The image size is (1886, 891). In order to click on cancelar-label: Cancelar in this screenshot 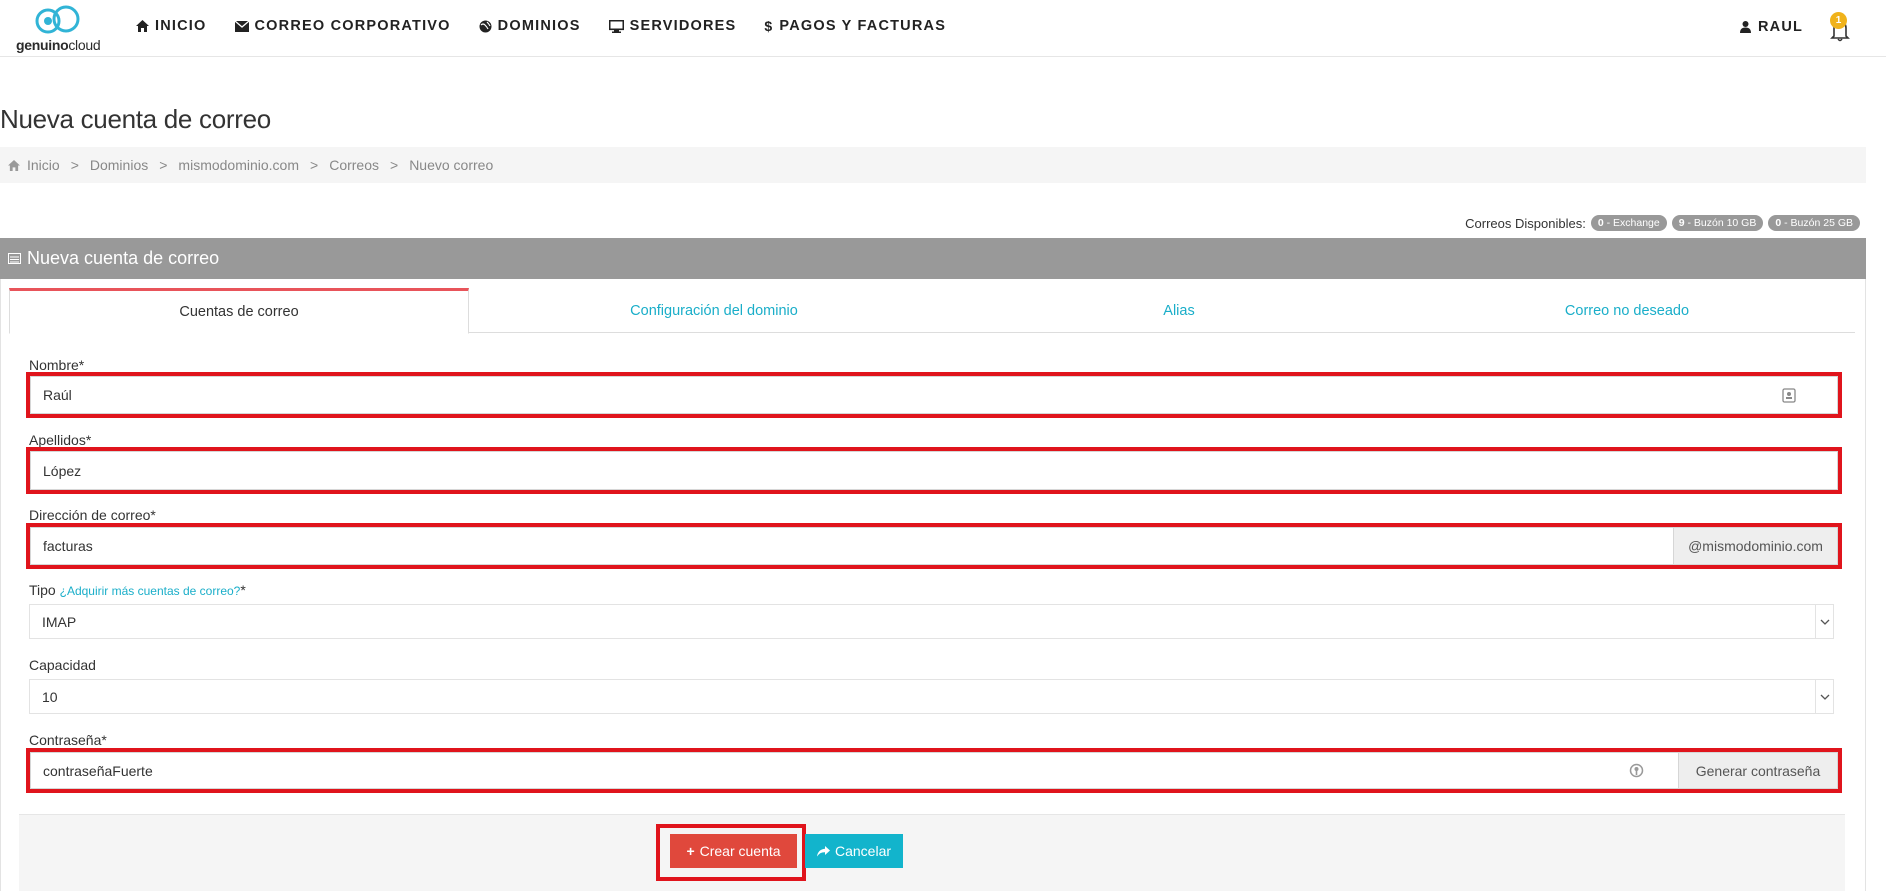, I will do `click(863, 851)`.